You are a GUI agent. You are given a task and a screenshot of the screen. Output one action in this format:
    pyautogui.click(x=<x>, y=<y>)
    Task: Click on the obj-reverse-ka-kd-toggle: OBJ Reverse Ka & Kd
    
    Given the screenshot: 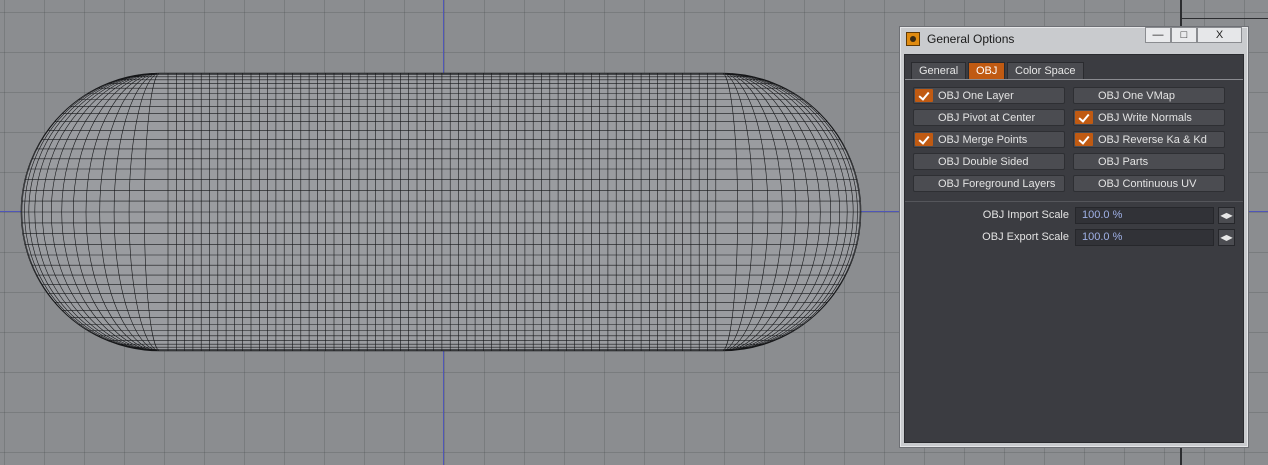 What is the action you would take?
    pyautogui.click(x=1149, y=139)
    